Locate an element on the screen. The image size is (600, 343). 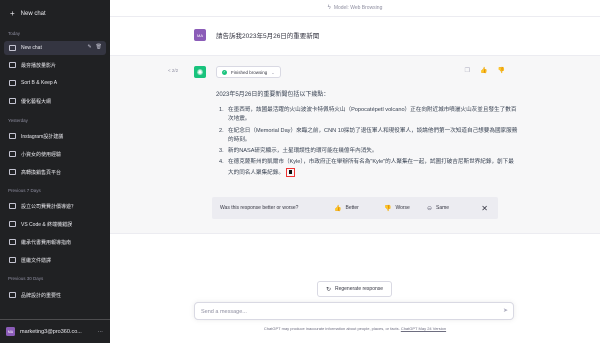
user-message-text: 請告訴我2023年5月26日的重要新聞 is located at coordinates (268, 36).